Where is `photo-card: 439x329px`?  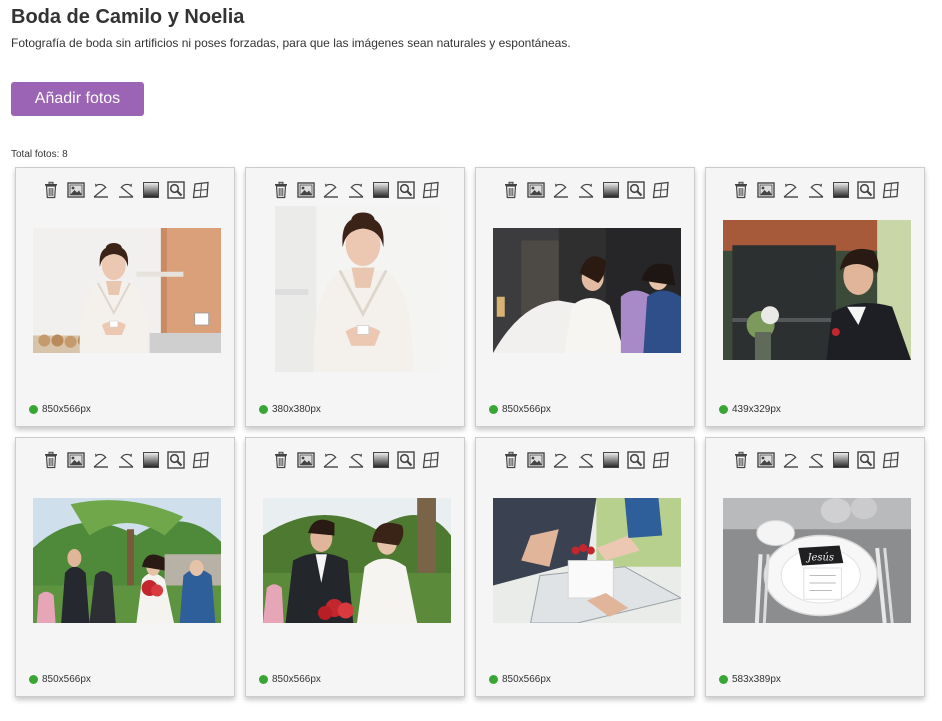 photo-card: 439x329px is located at coordinates (815, 297).